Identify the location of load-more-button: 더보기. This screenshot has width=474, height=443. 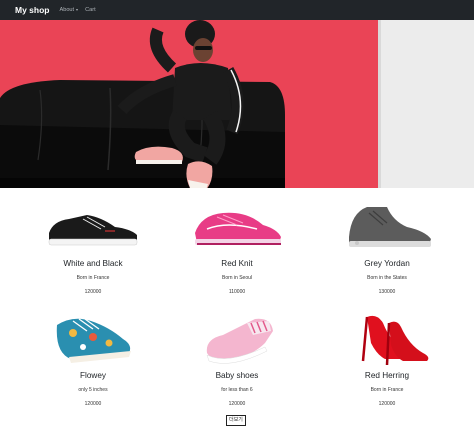
(236, 420).